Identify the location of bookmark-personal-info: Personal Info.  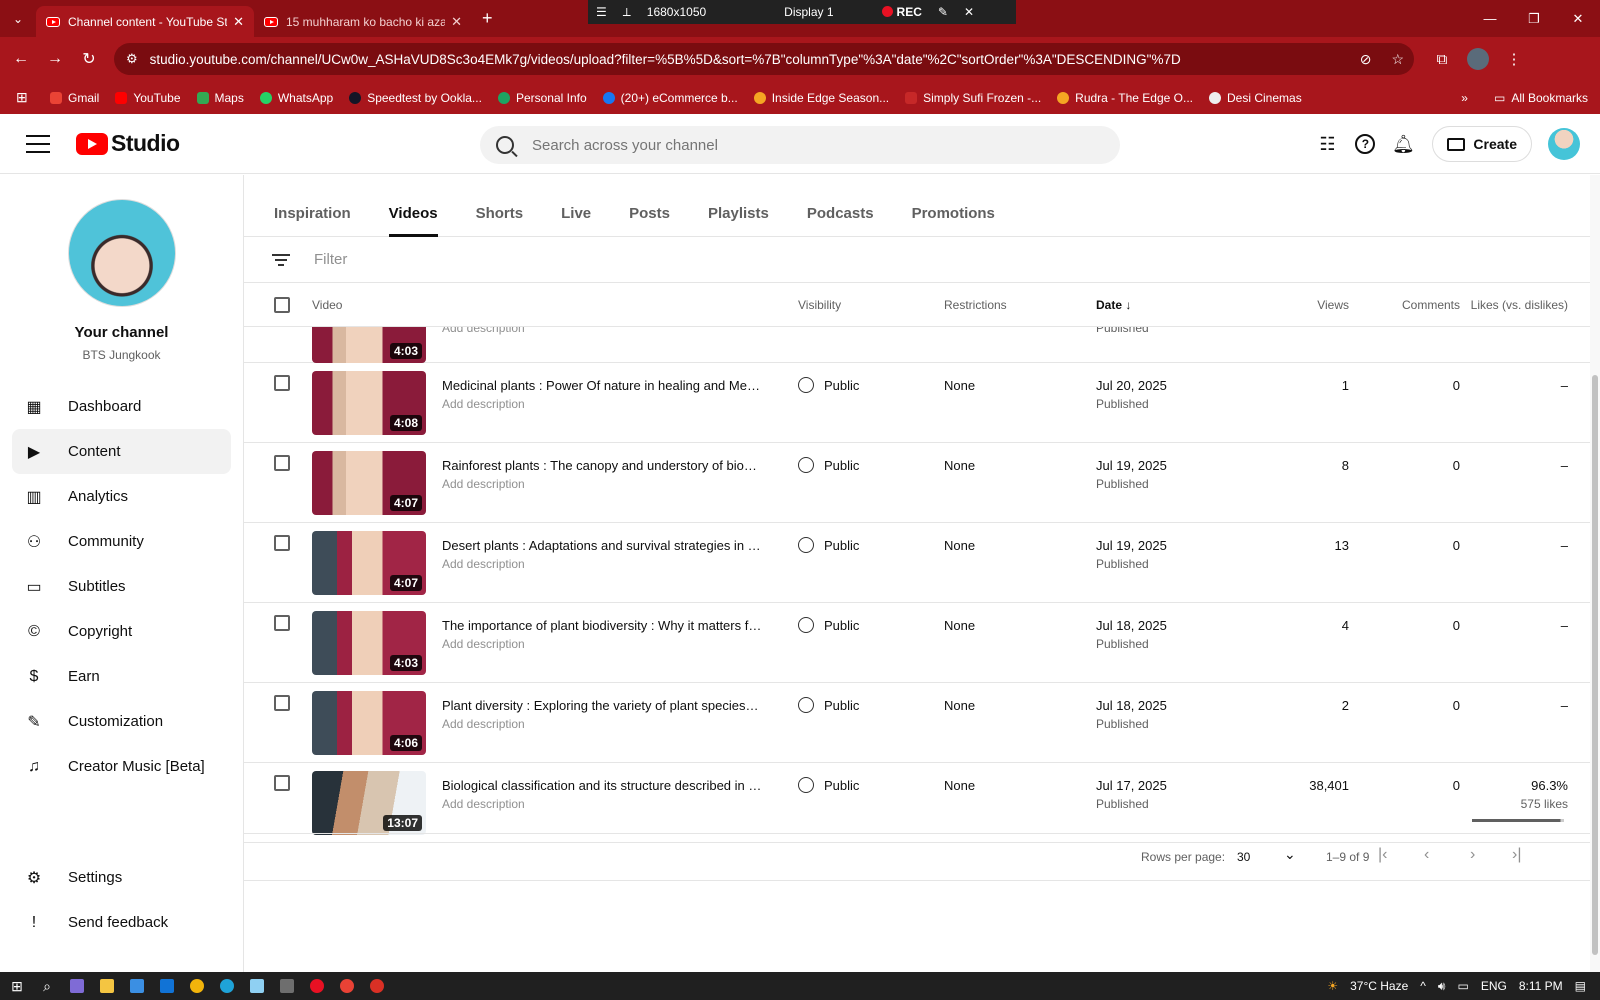
(542, 98).